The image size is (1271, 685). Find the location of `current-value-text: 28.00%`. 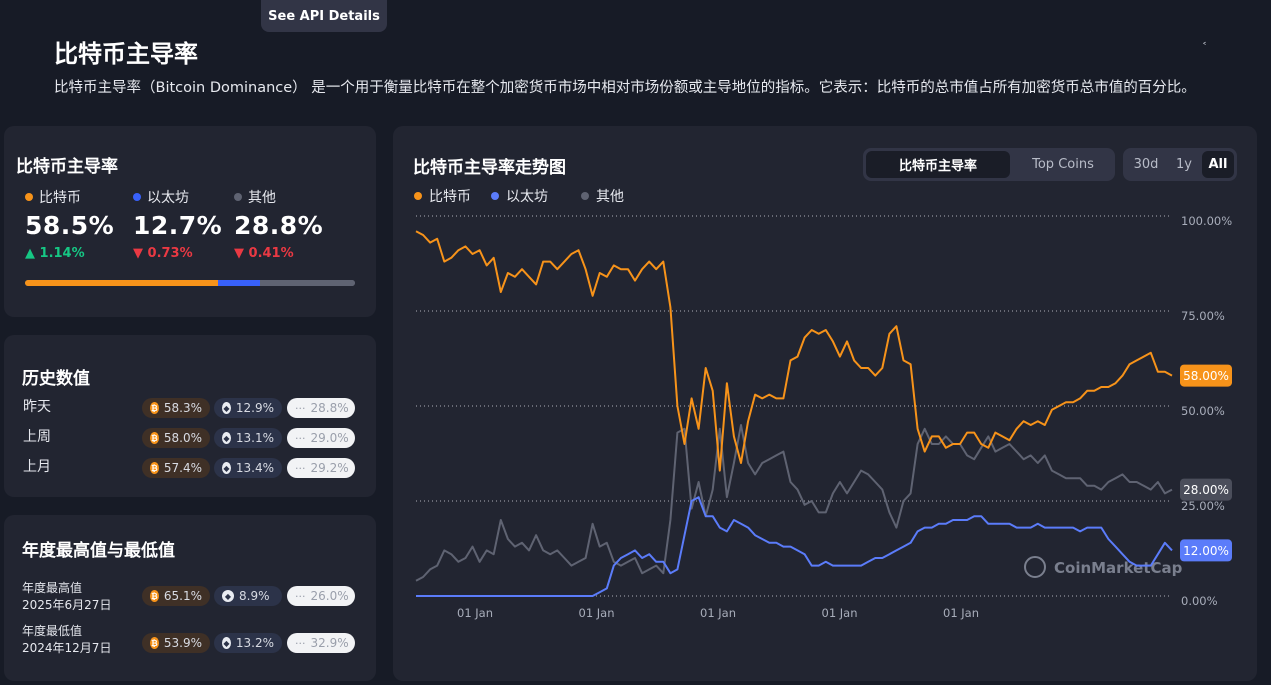

current-value-text: 28.00% is located at coordinates (1206, 490).